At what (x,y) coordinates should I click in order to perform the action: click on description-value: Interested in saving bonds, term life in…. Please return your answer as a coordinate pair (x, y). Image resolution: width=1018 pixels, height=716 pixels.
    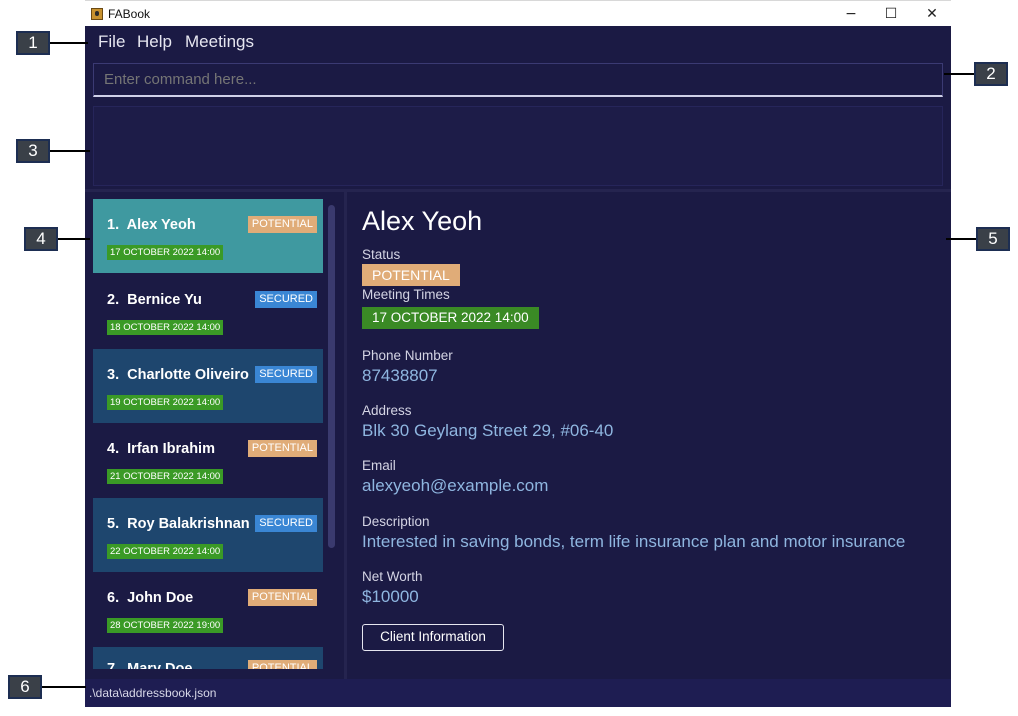
    Looking at the image, I should click on (634, 541).